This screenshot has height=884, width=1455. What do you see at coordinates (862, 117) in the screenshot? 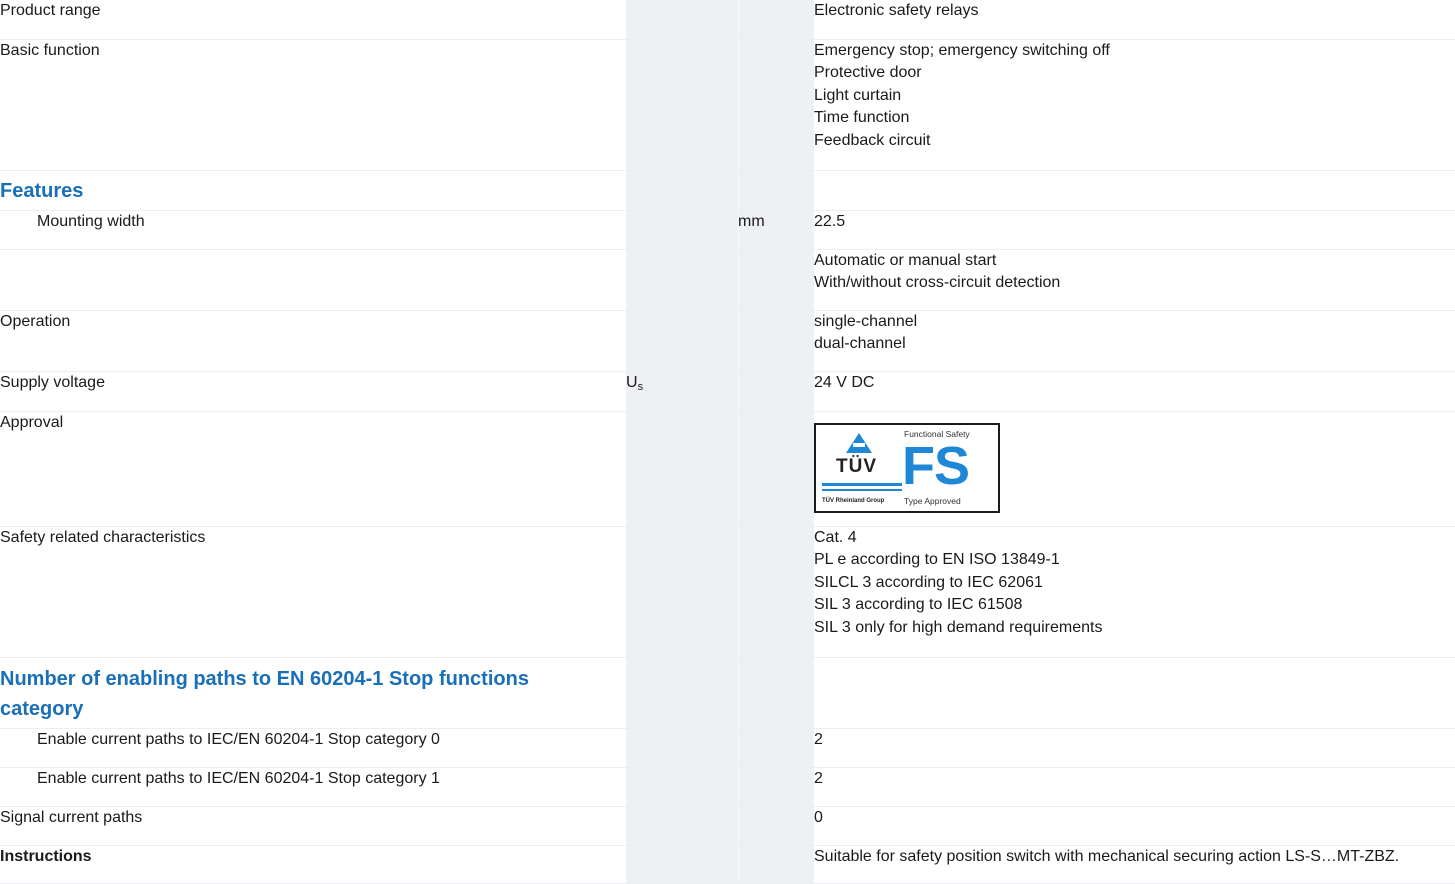
I see `value-line: Time function` at bounding box center [862, 117].